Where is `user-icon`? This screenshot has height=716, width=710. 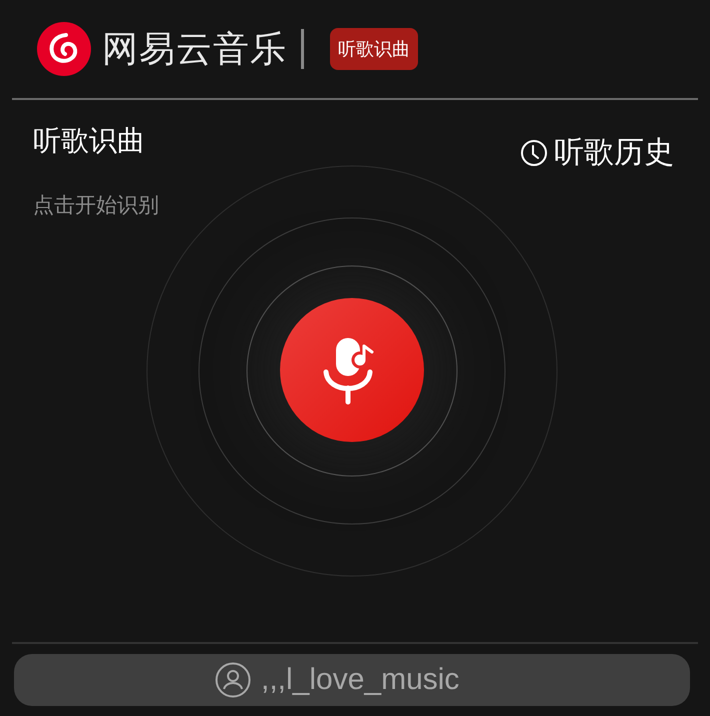
user-icon is located at coordinates (233, 680).